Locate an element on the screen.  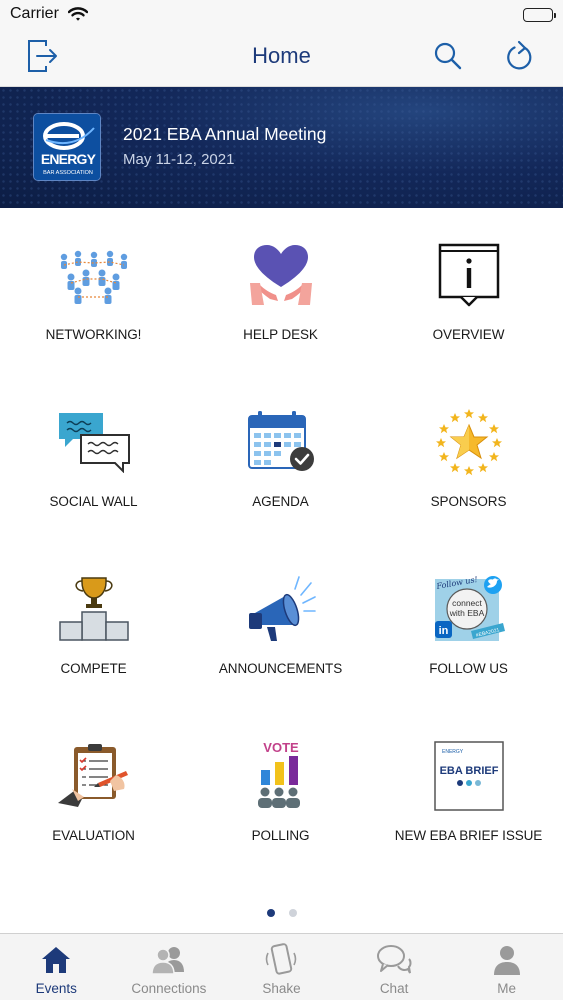
status-bar: Carrier is located at coordinates (281, 15).